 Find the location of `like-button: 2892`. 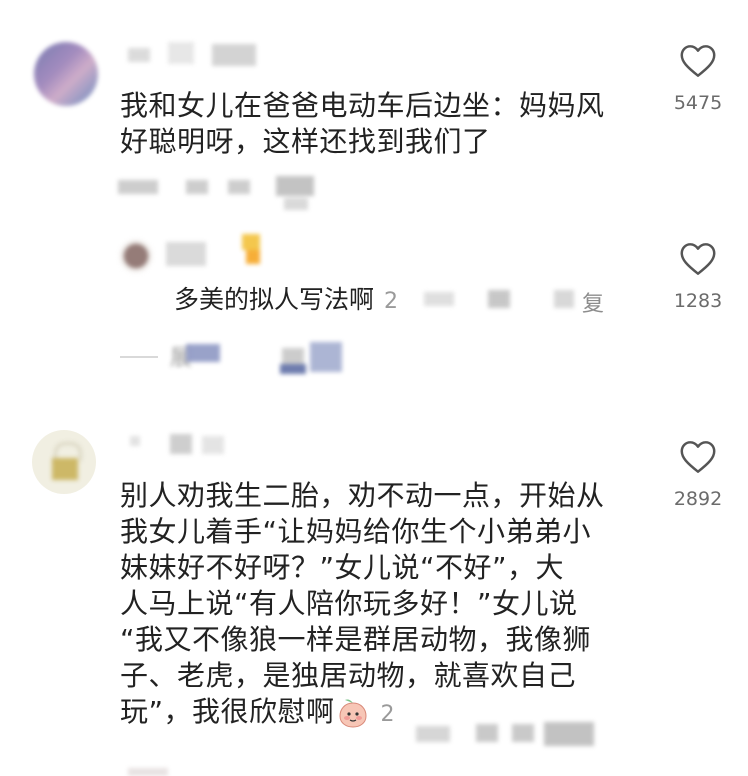

like-button: 2892 is located at coordinates (698, 475).